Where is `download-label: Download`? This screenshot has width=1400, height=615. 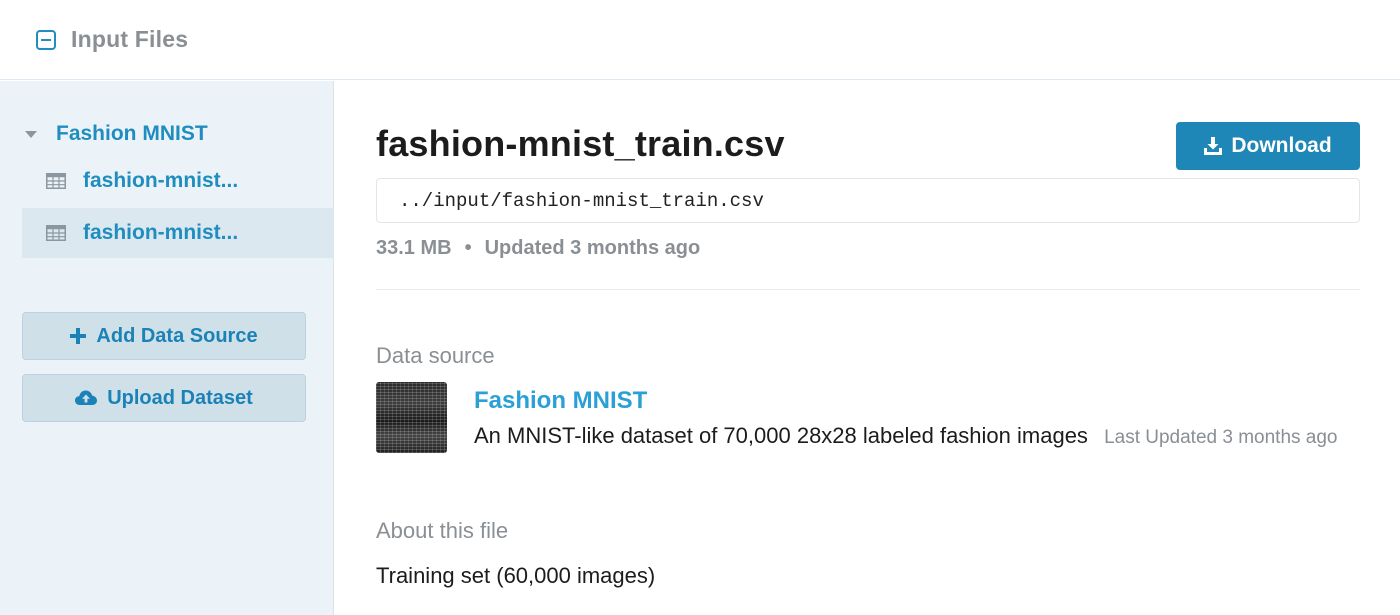
download-label: Download is located at coordinates (1281, 145).